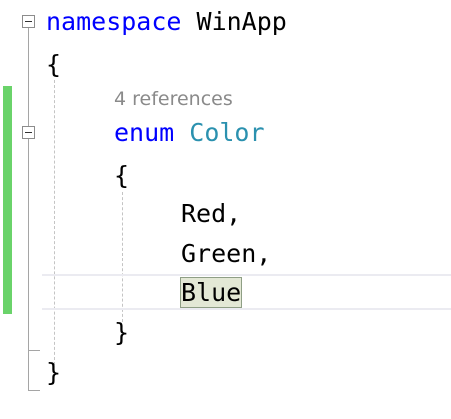 The image size is (451, 419). I want to click on collapse-namespace-icon, so click(28, 21).